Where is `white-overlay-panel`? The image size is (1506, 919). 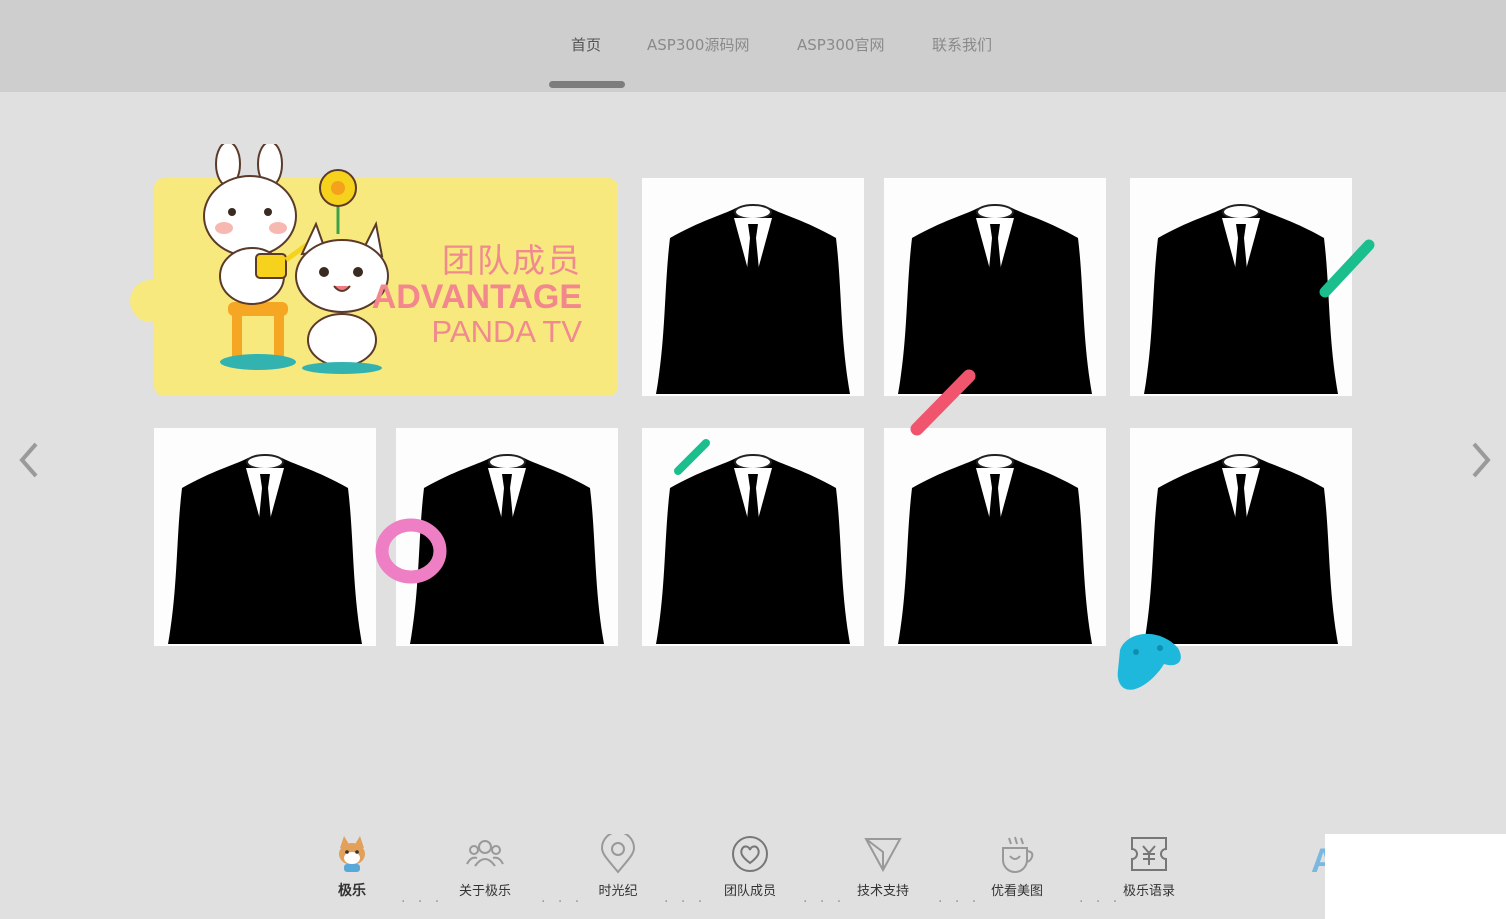 white-overlay-panel is located at coordinates (1415, 876).